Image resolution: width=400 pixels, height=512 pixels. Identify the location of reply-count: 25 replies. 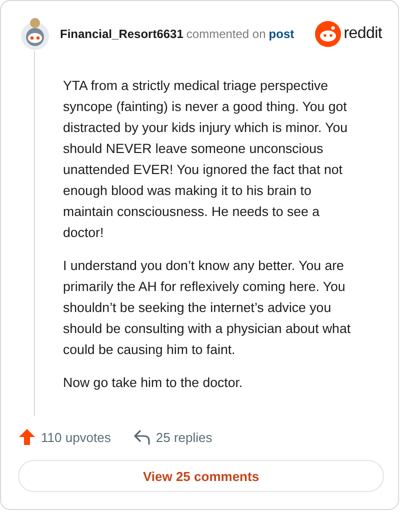
(184, 437).